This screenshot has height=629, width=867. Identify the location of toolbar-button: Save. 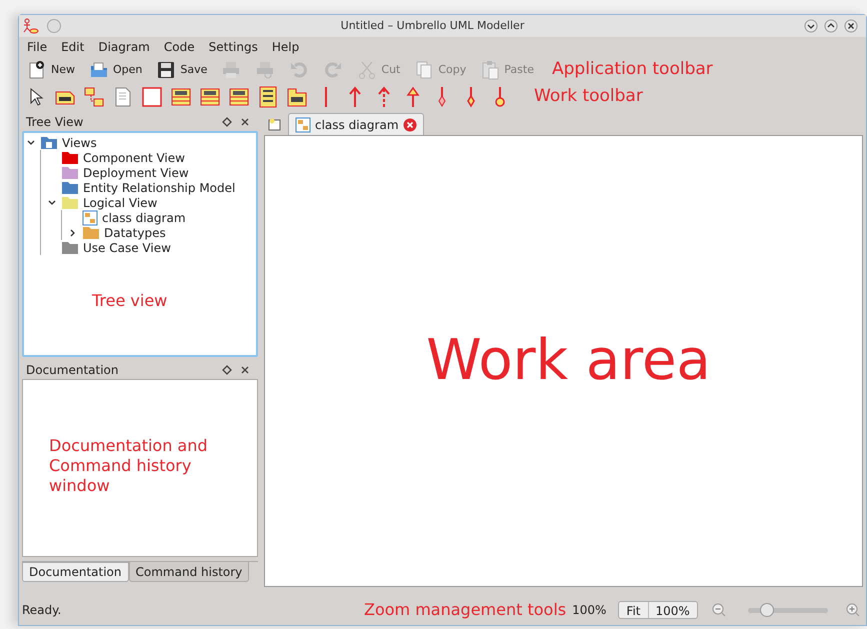
(182, 70).